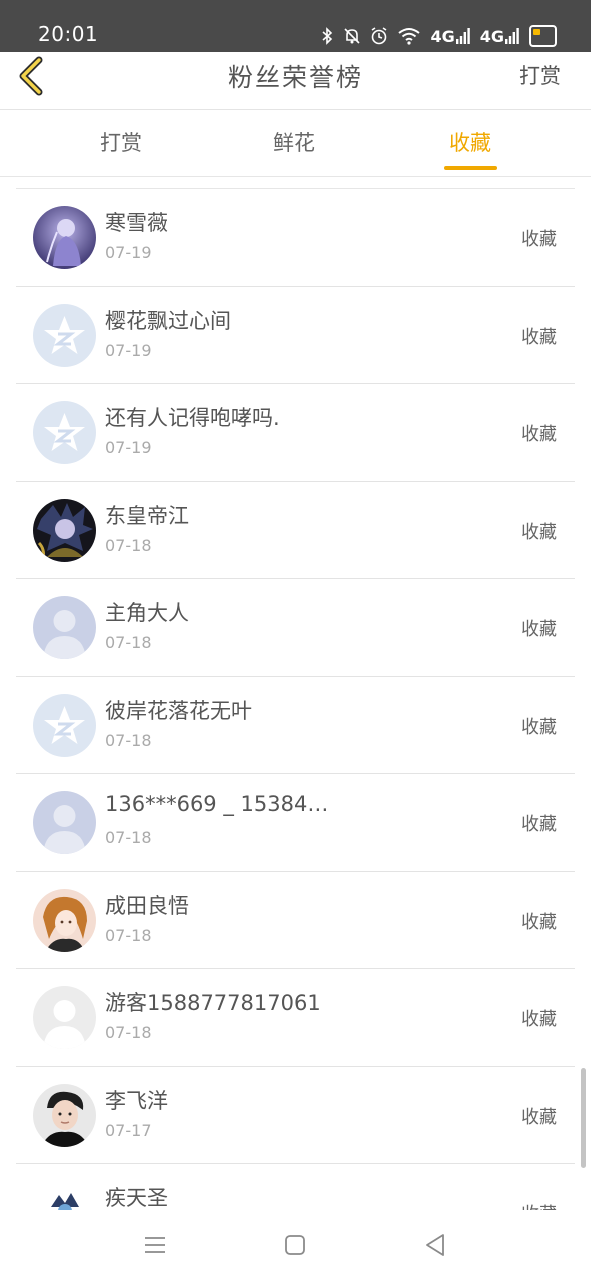  Describe the element at coordinates (136, 1198) in the screenshot. I see `fan-name: 疾天圣` at that location.